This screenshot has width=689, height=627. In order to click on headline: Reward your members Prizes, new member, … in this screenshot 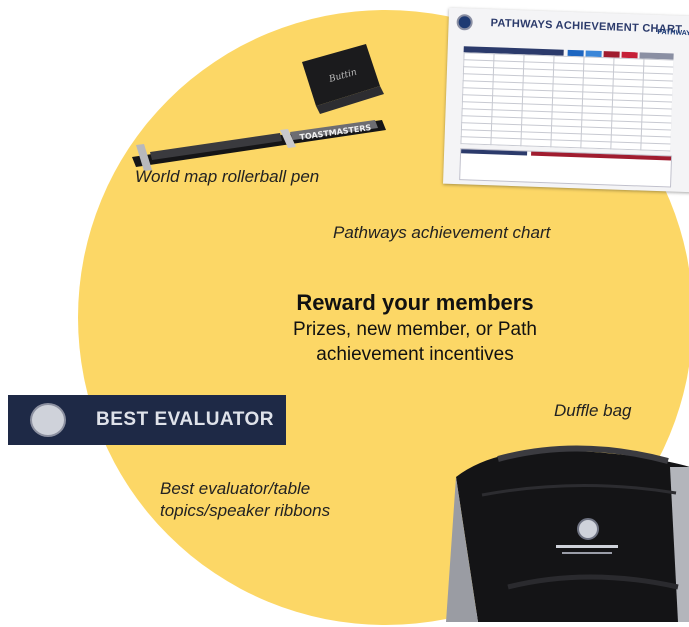, I will do `click(415, 328)`.